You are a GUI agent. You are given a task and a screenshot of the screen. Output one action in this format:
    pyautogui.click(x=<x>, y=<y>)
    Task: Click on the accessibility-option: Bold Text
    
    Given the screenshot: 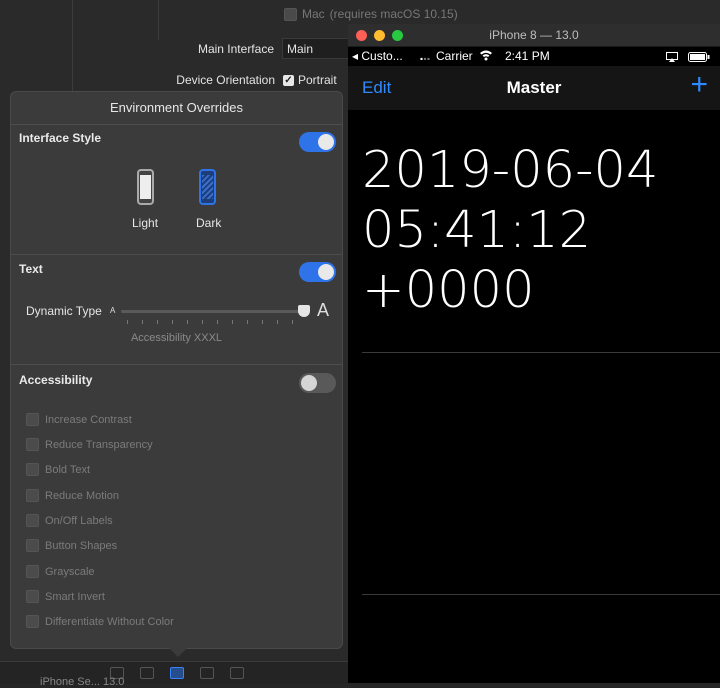 What is the action you would take?
    pyautogui.click(x=58, y=469)
    